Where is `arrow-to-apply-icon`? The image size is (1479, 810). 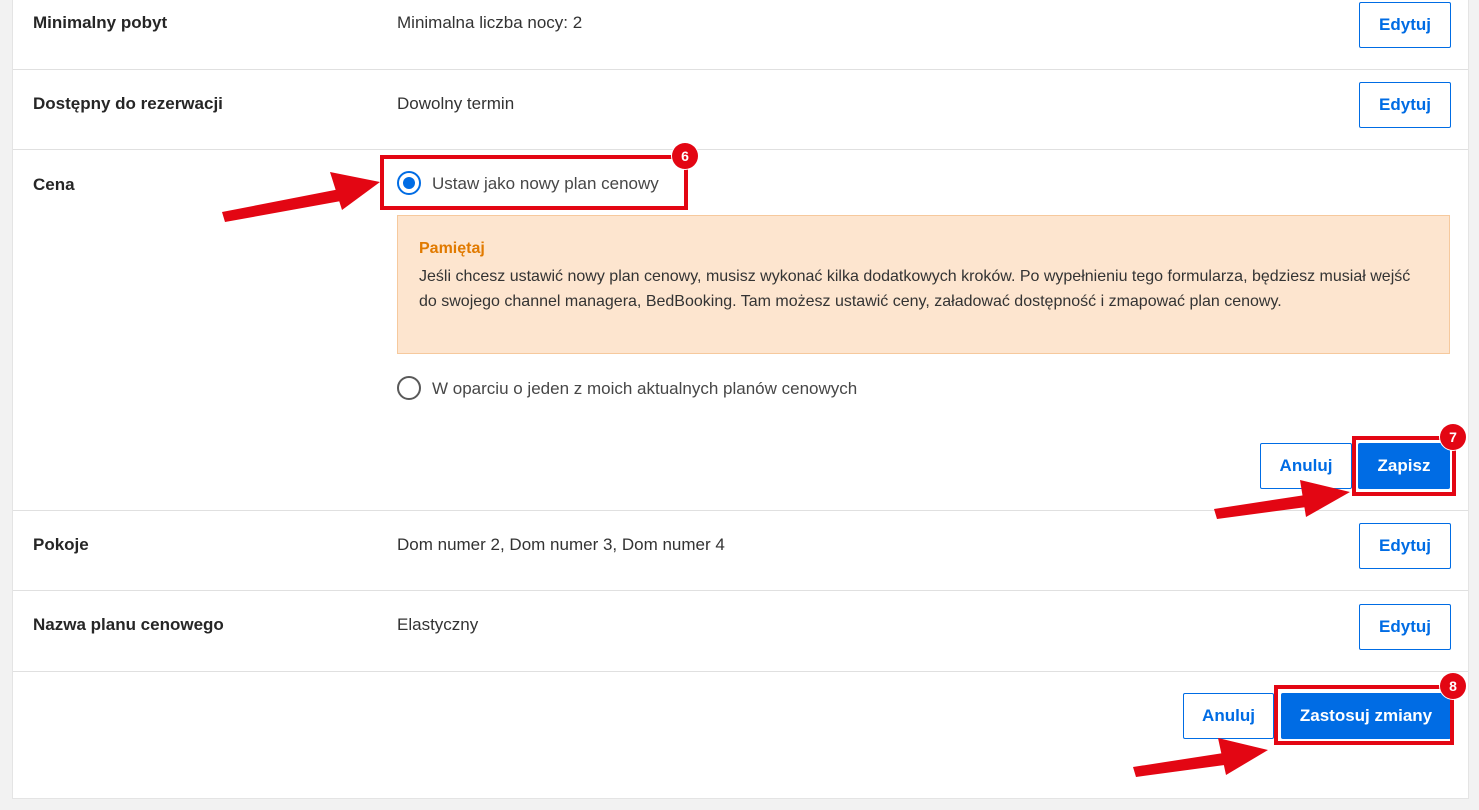
arrow-to-apply-icon is located at coordinates (1200, 757).